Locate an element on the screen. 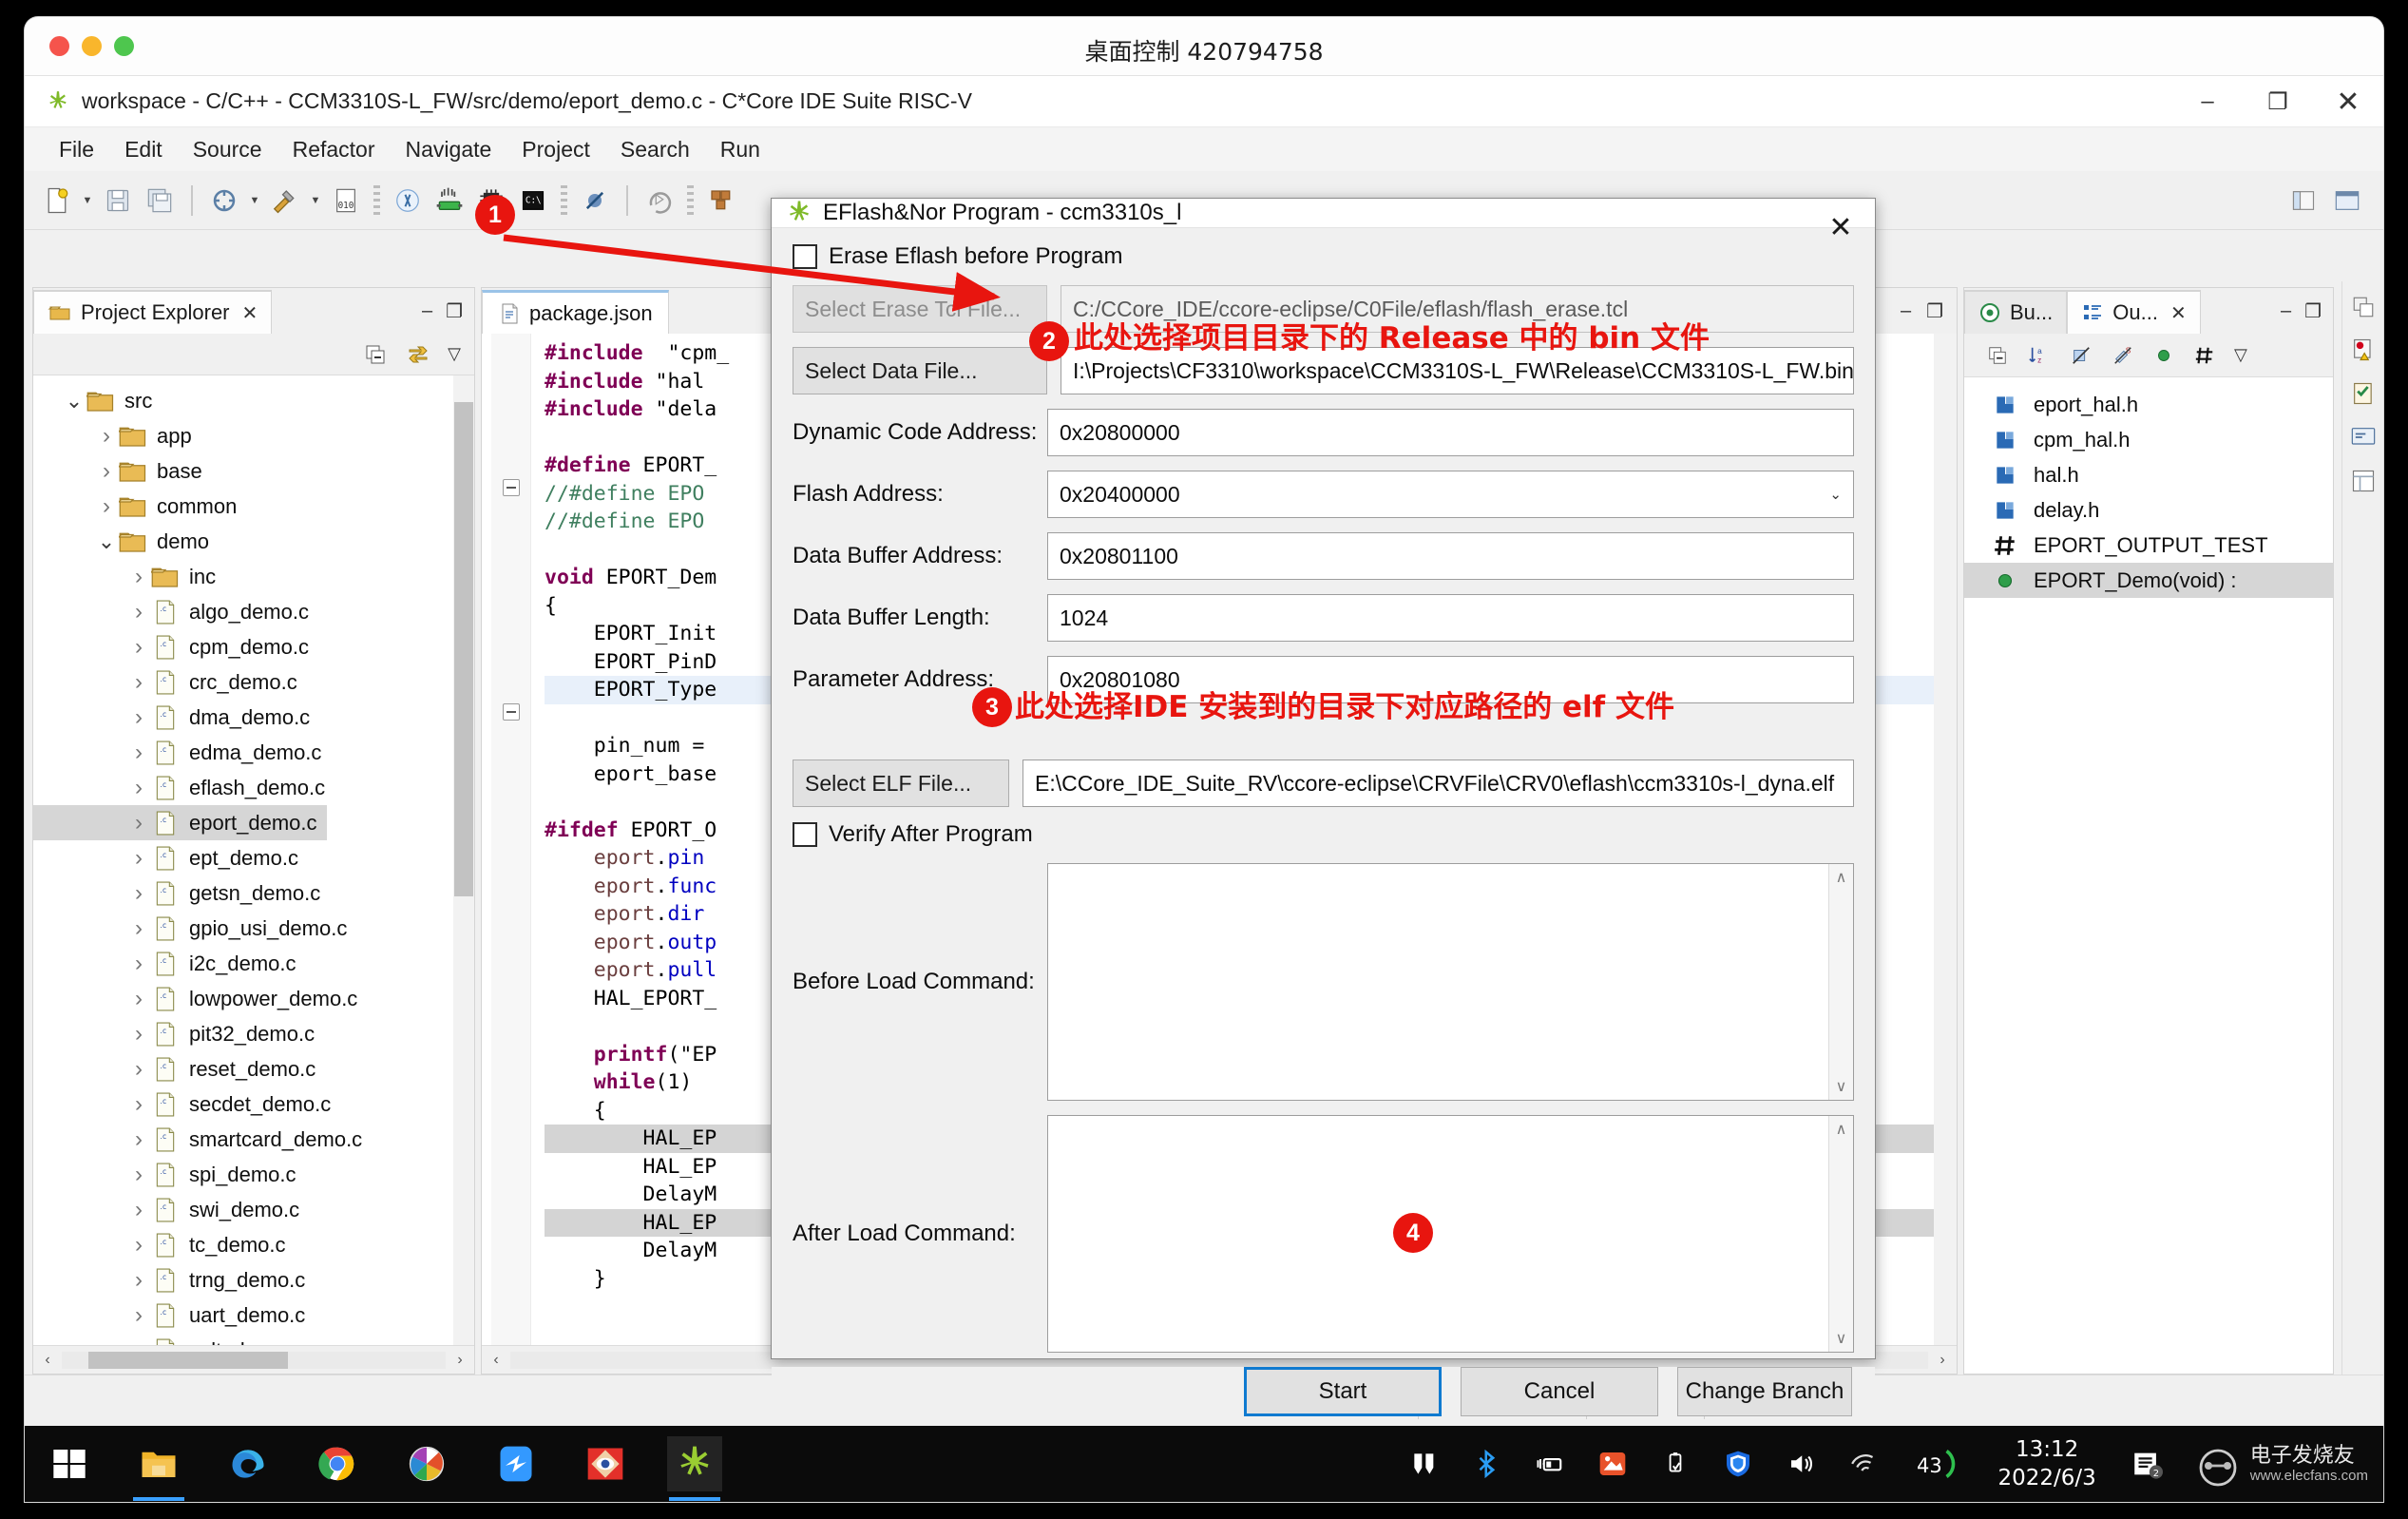 The width and height of the screenshot is (2408, 1519). erase-eflash-checkbox is located at coordinates (805, 257).